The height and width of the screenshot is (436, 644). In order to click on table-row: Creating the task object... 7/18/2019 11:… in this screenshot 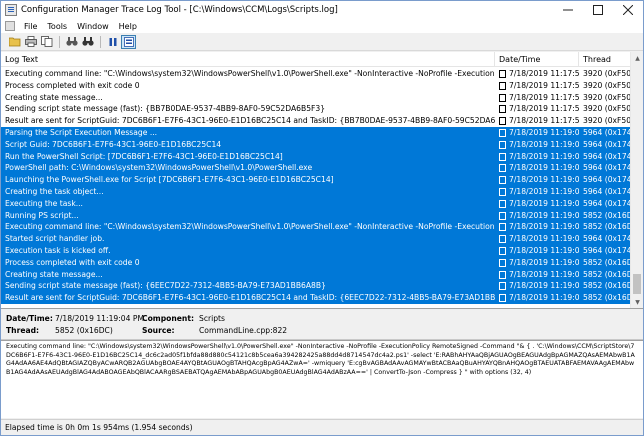, I will do `click(315, 191)`.